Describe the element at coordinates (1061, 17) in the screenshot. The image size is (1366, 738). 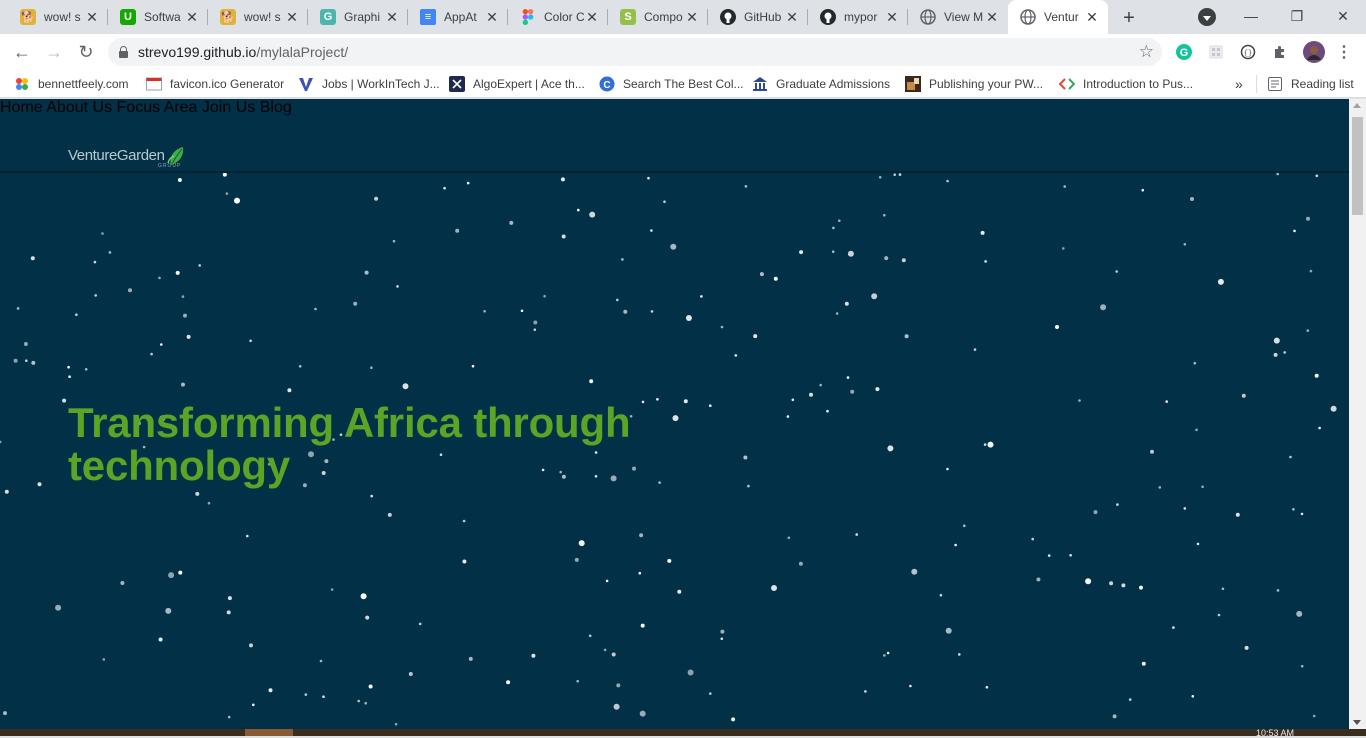
I see `tab-title: Ventur` at that location.